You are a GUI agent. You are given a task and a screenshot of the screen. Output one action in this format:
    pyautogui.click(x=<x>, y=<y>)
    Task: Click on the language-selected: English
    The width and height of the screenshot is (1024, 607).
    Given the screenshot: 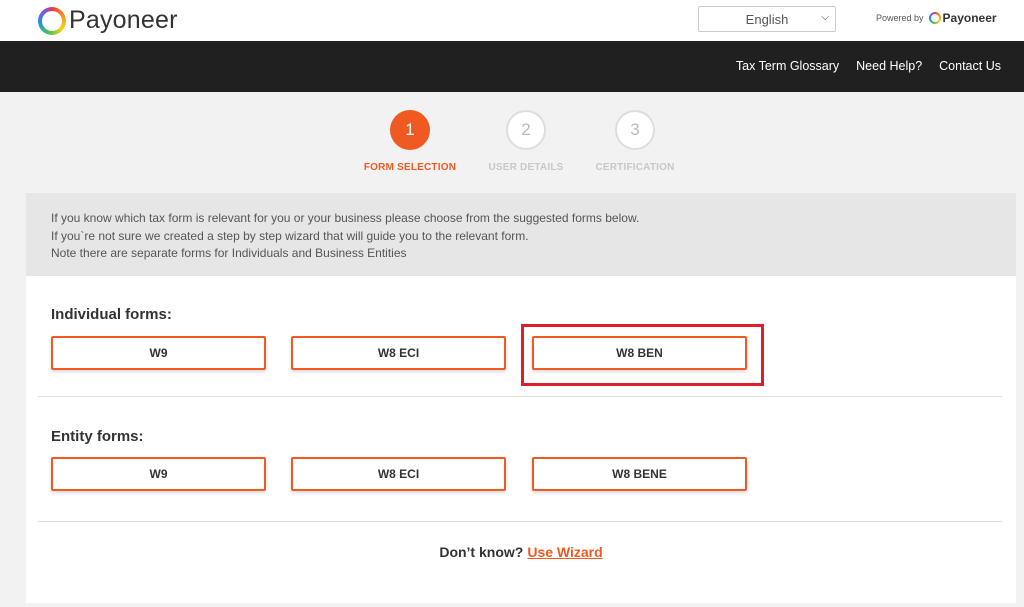 What is the action you would take?
    pyautogui.click(x=767, y=19)
    